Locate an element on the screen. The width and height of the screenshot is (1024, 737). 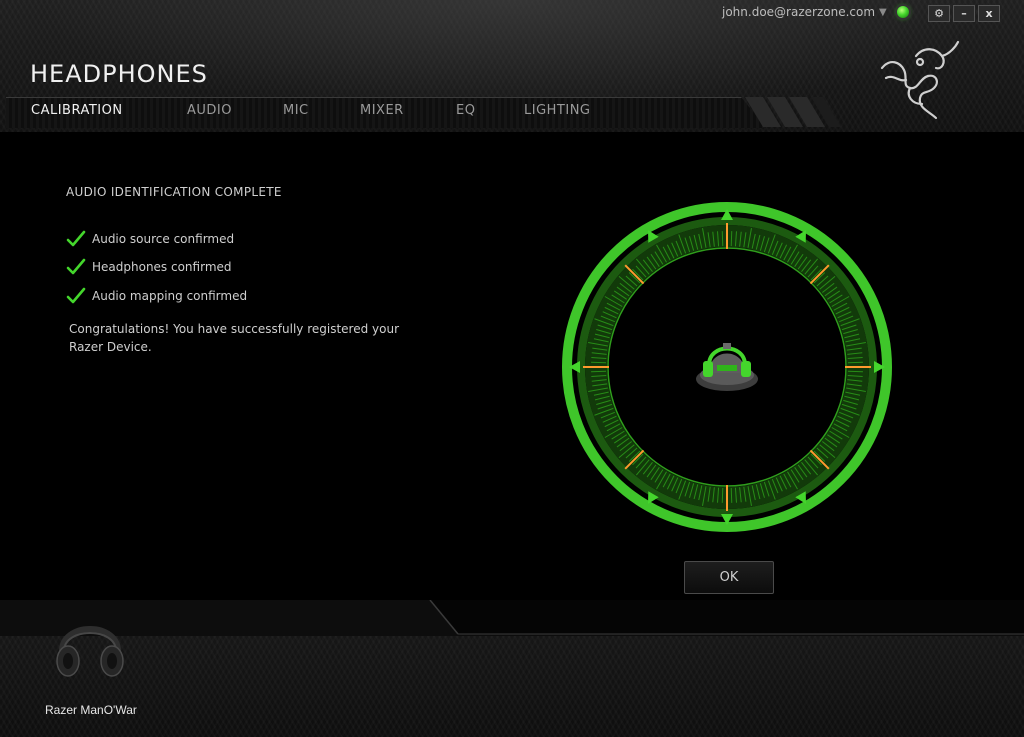
settings-button: ⚙ is located at coordinates (939, 13).